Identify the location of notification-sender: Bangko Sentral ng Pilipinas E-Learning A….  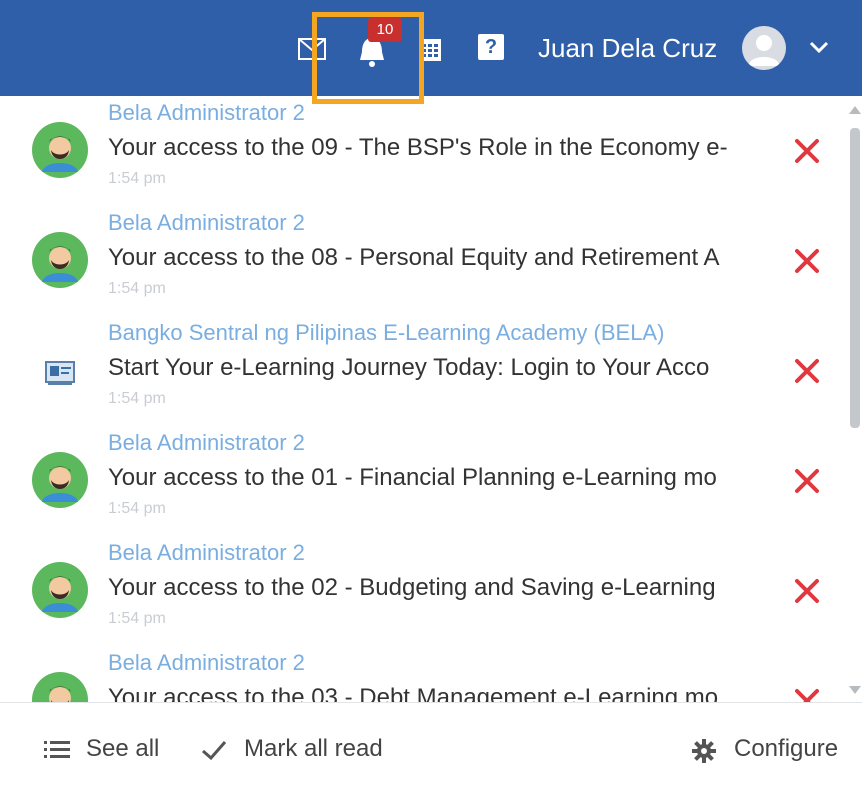
(386, 333).